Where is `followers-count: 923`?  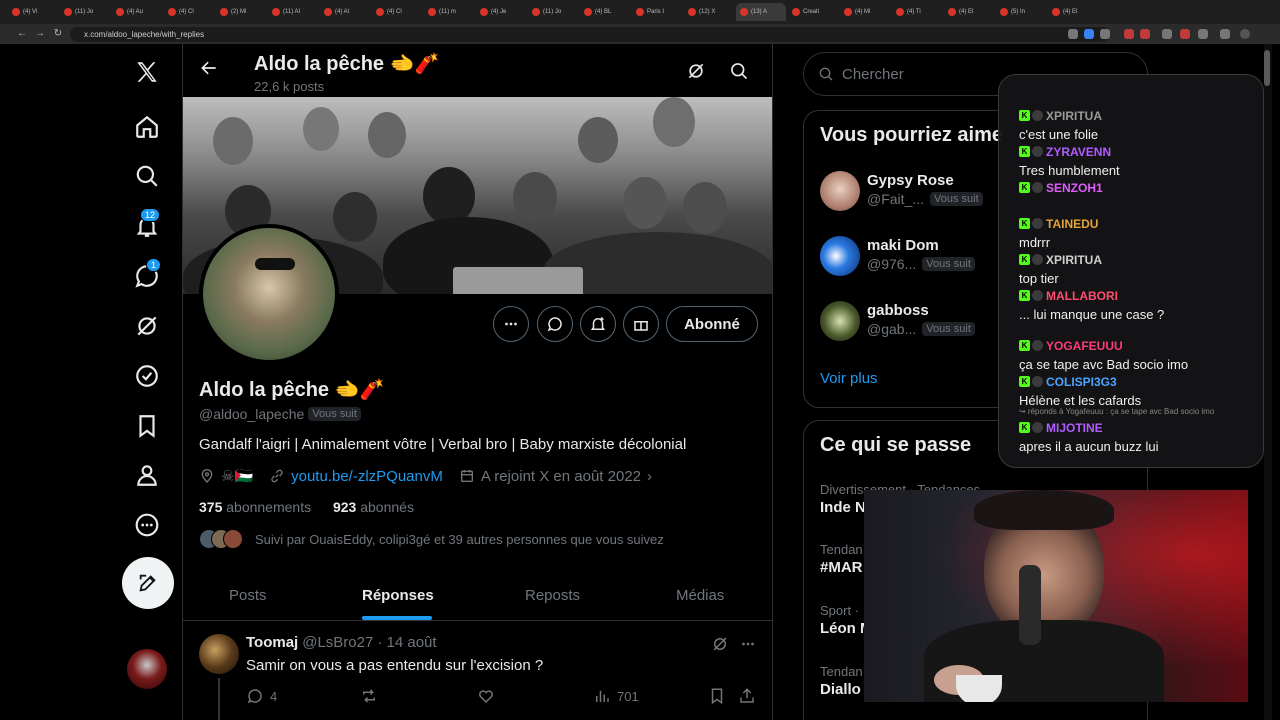 followers-count: 923 is located at coordinates (344, 507).